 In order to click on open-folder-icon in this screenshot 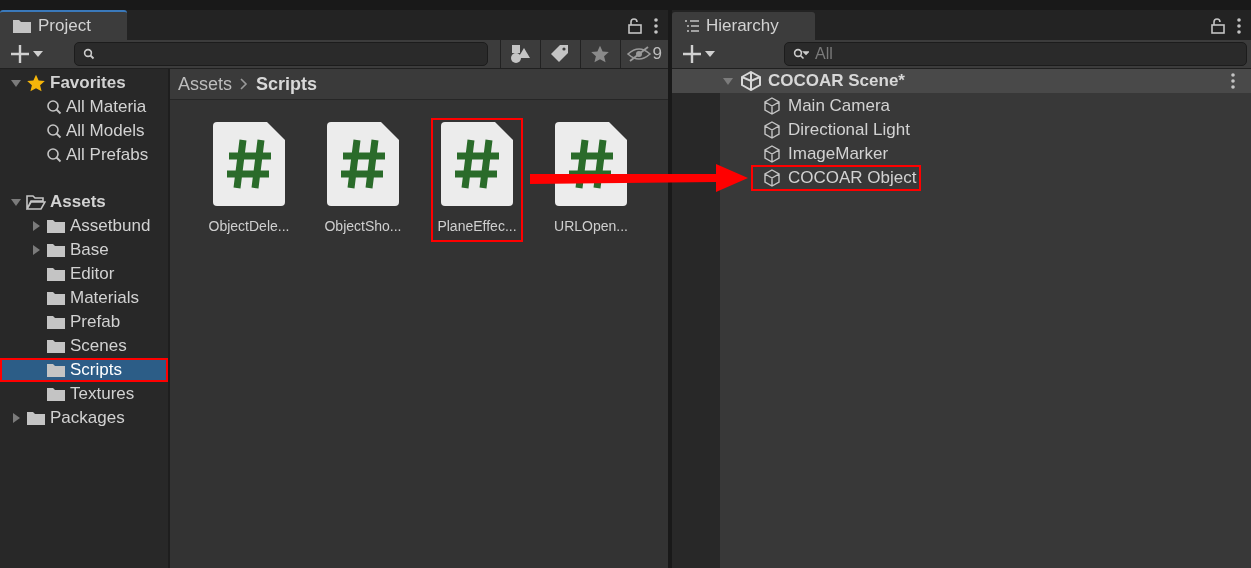, I will do `click(36, 202)`.